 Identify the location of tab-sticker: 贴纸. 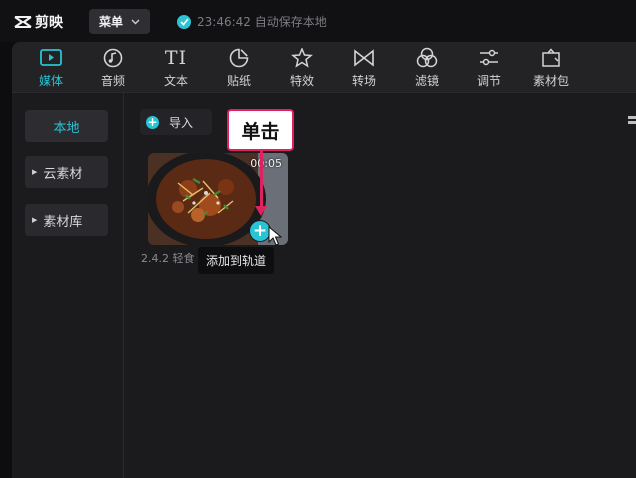
(239, 68).